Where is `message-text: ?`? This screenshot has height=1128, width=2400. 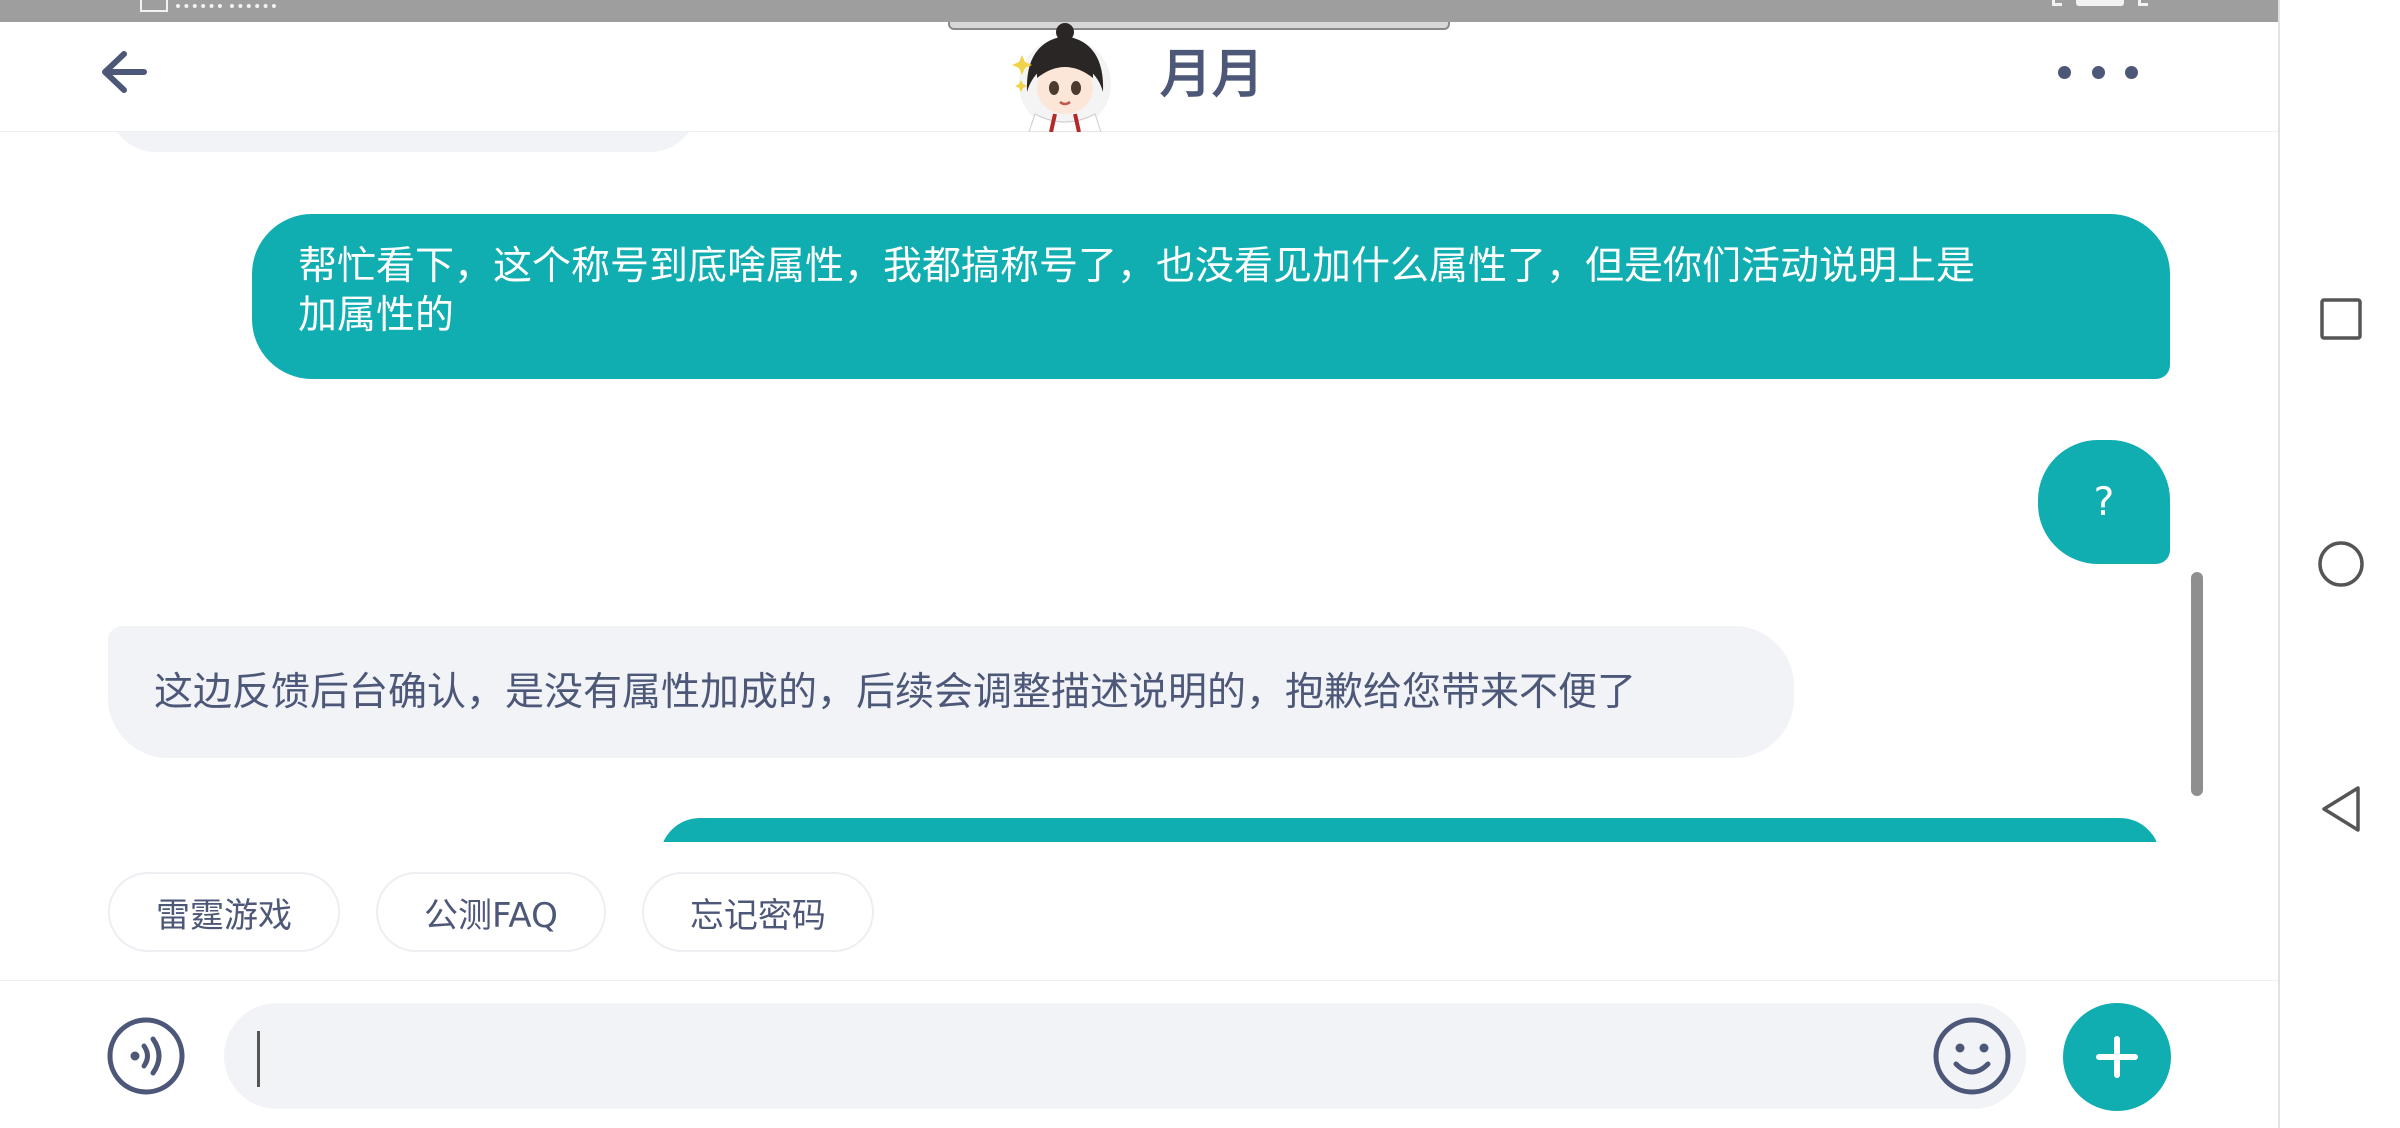 message-text: ? is located at coordinates (2104, 502).